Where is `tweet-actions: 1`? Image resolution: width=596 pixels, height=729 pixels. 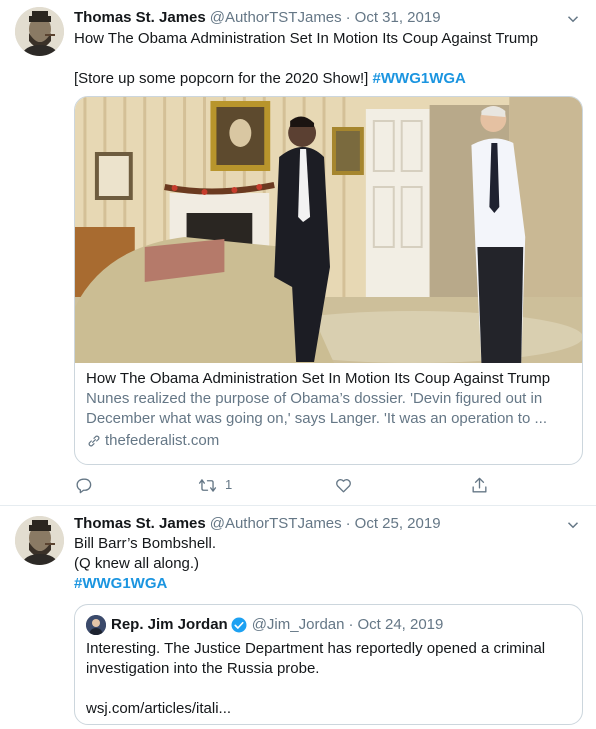 tweet-actions: 1 is located at coordinates (281, 485).